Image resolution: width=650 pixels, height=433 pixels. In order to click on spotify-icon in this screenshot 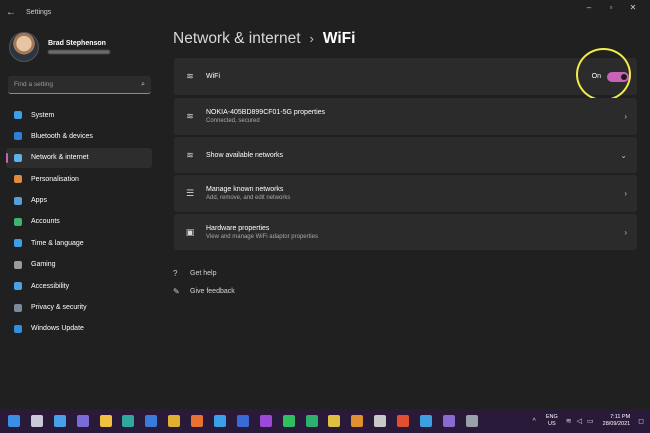, I will do `click(288, 421)`.